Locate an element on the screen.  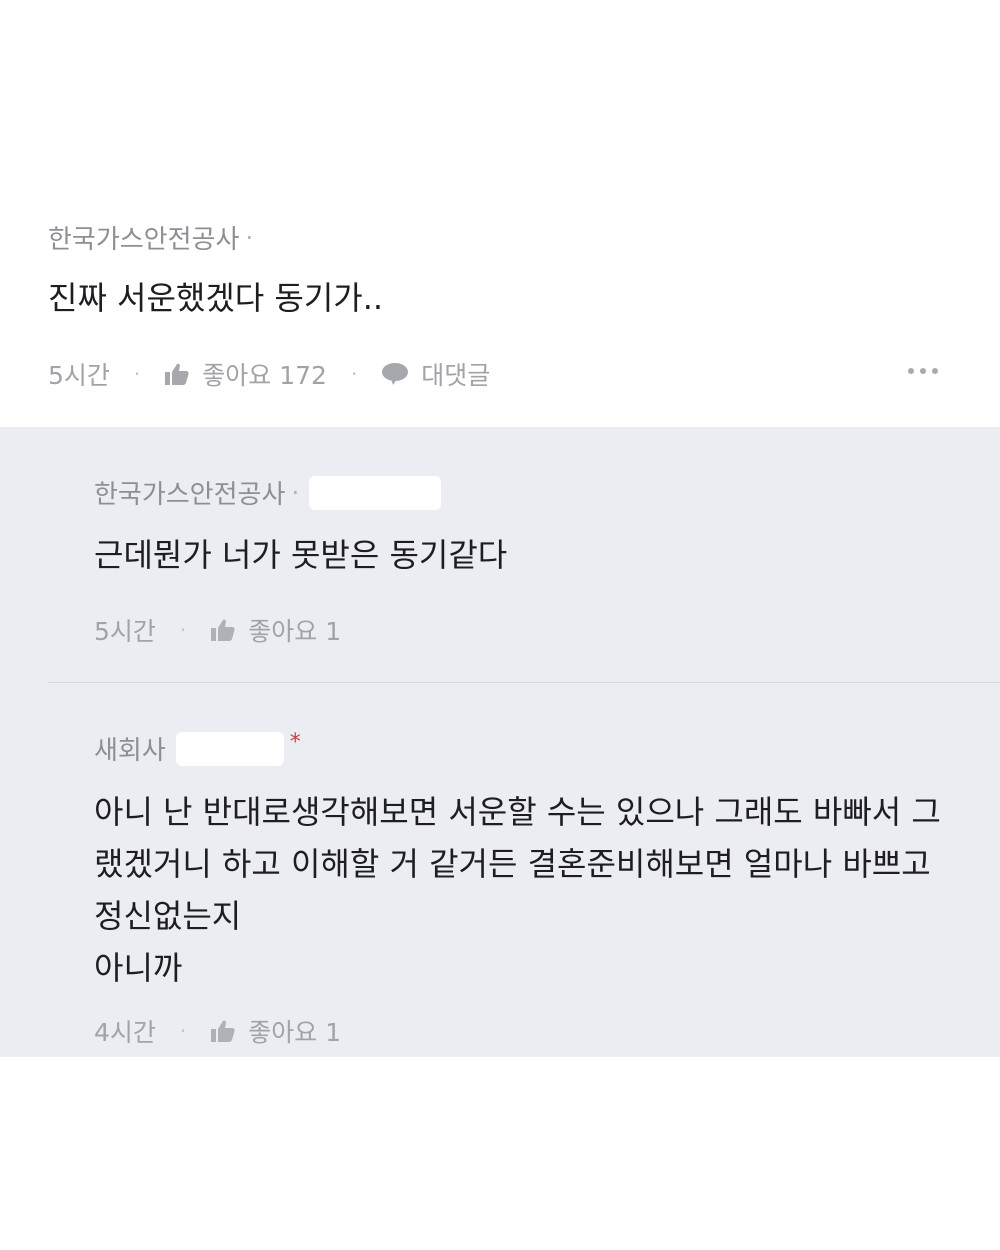
like-count: 좋아요 172 is located at coordinates (264, 375).